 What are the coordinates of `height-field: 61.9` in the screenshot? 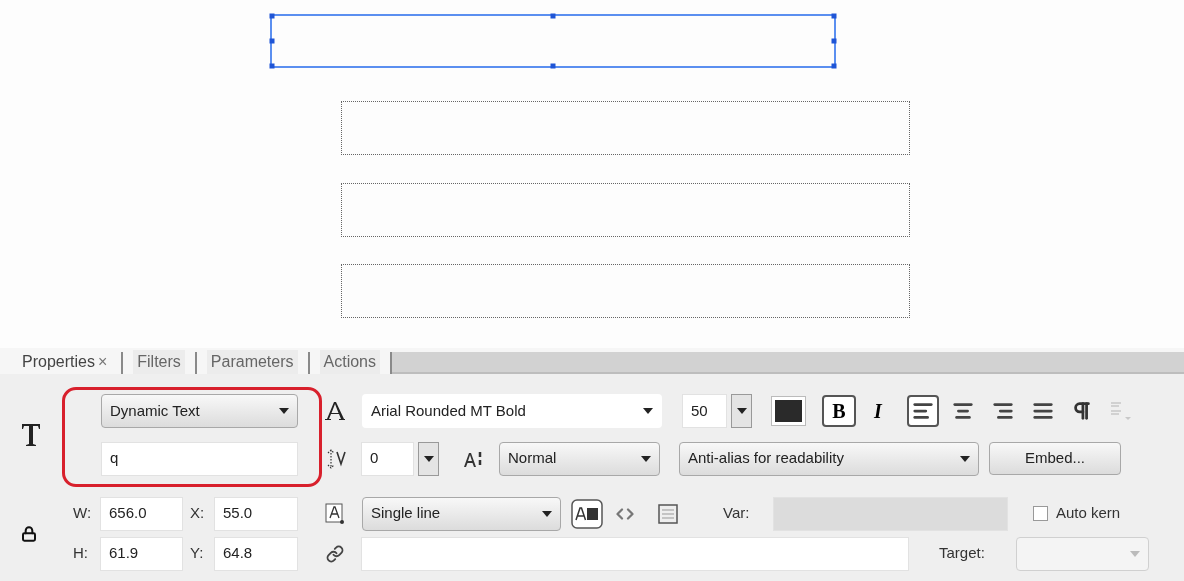 It's located at (141, 553).